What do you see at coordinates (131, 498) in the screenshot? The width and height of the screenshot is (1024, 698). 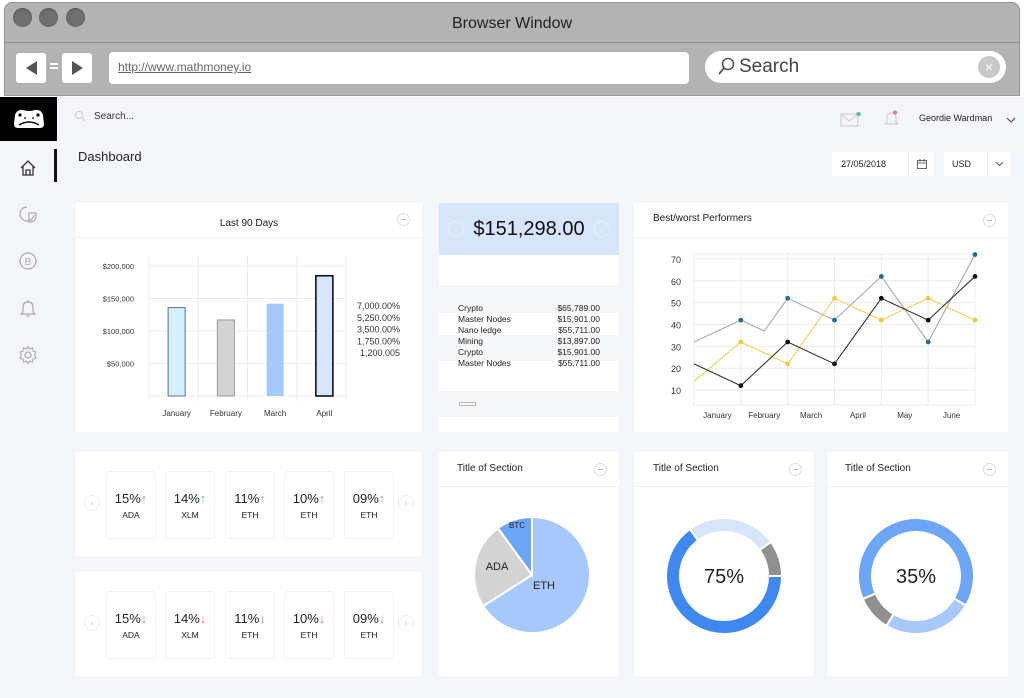 I see `change-percent: 15%↑` at bounding box center [131, 498].